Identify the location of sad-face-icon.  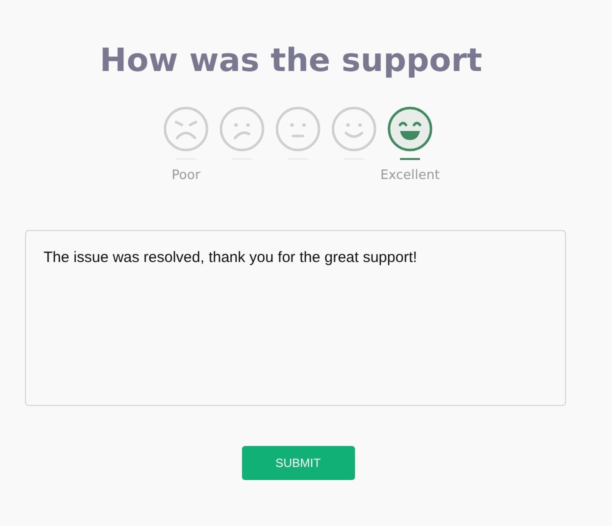
(242, 129).